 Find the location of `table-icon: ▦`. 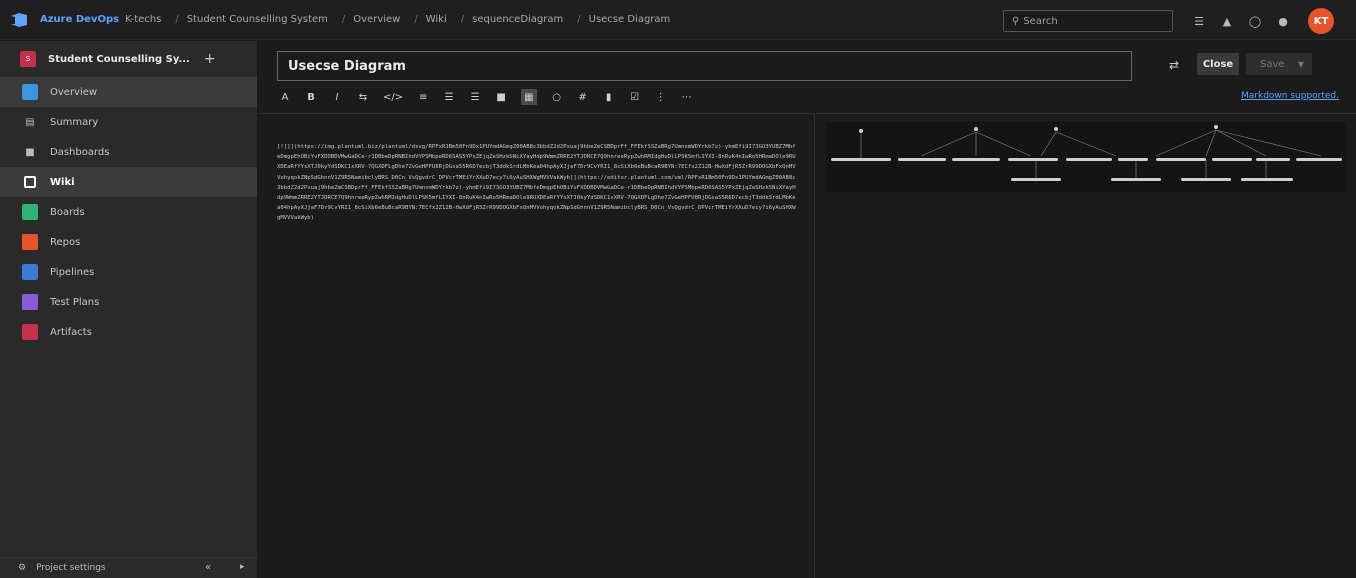

table-icon: ▦ is located at coordinates (529, 97).